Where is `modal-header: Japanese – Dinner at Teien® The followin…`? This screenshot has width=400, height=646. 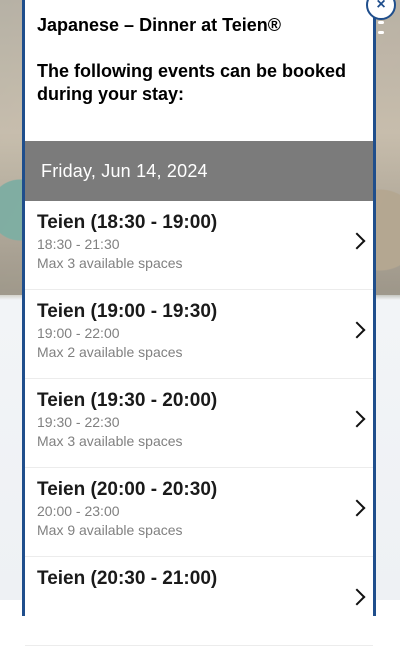
modal-header: Japanese – Dinner at Teien® The followin… is located at coordinates (199, 53).